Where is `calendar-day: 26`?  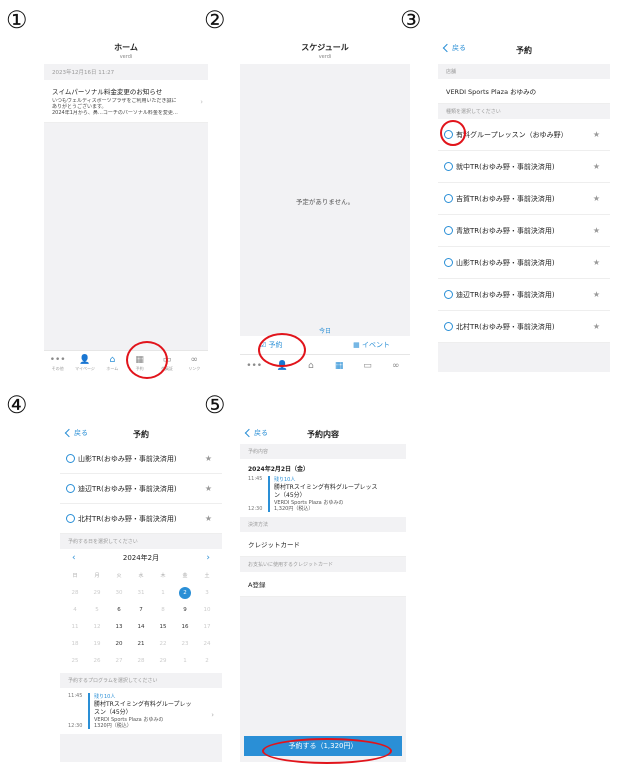 calendar-day: 26 is located at coordinates (97, 661).